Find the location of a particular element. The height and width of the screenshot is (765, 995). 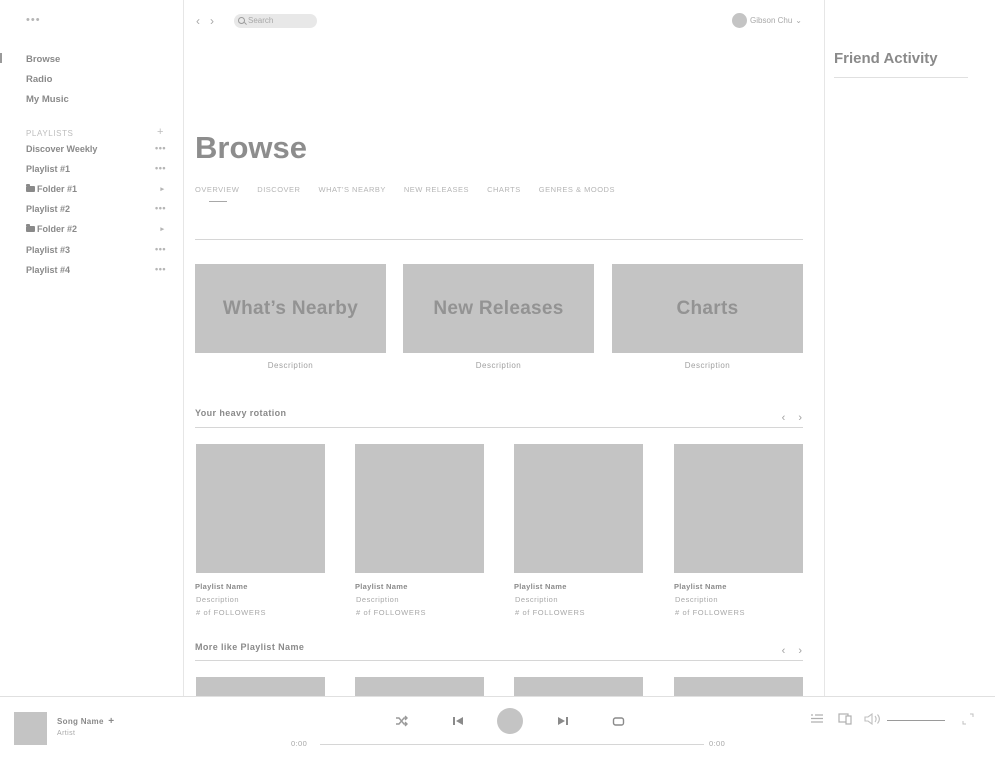

tab-whats-nearby: WHAT'S NEARBY is located at coordinates (351, 189).